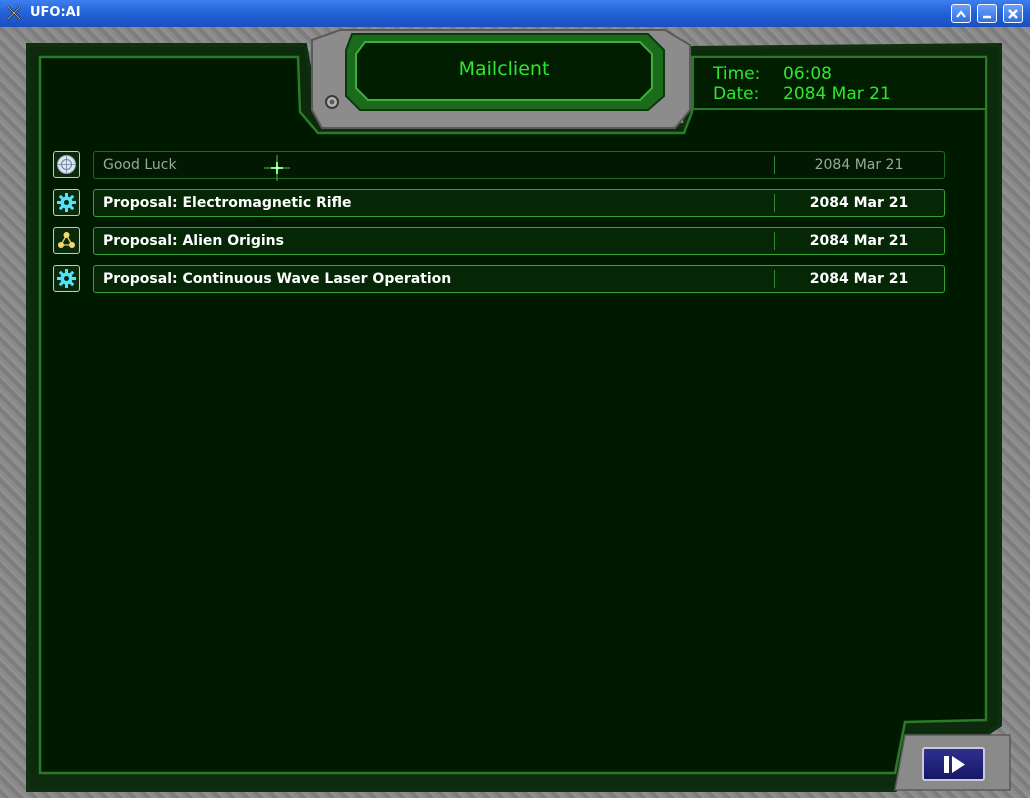  I want to click on mail-row: Good Luck 2084 Mar 21, so click(519, 165).